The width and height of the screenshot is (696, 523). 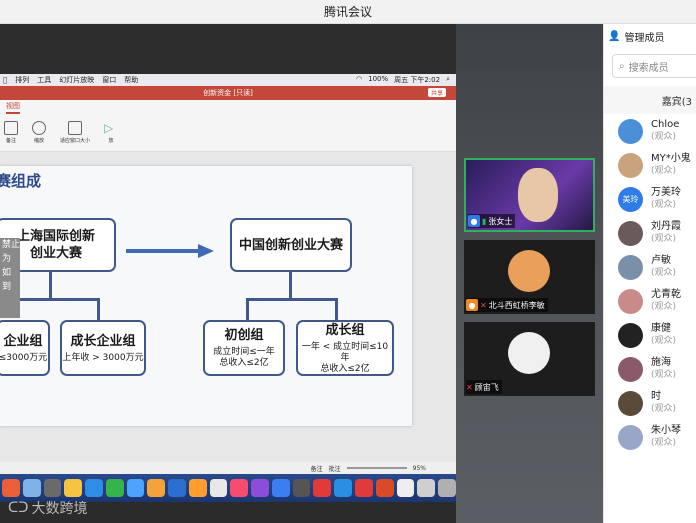 I want to click on member-item: 康健 (观众), so click(x=650, y=335).